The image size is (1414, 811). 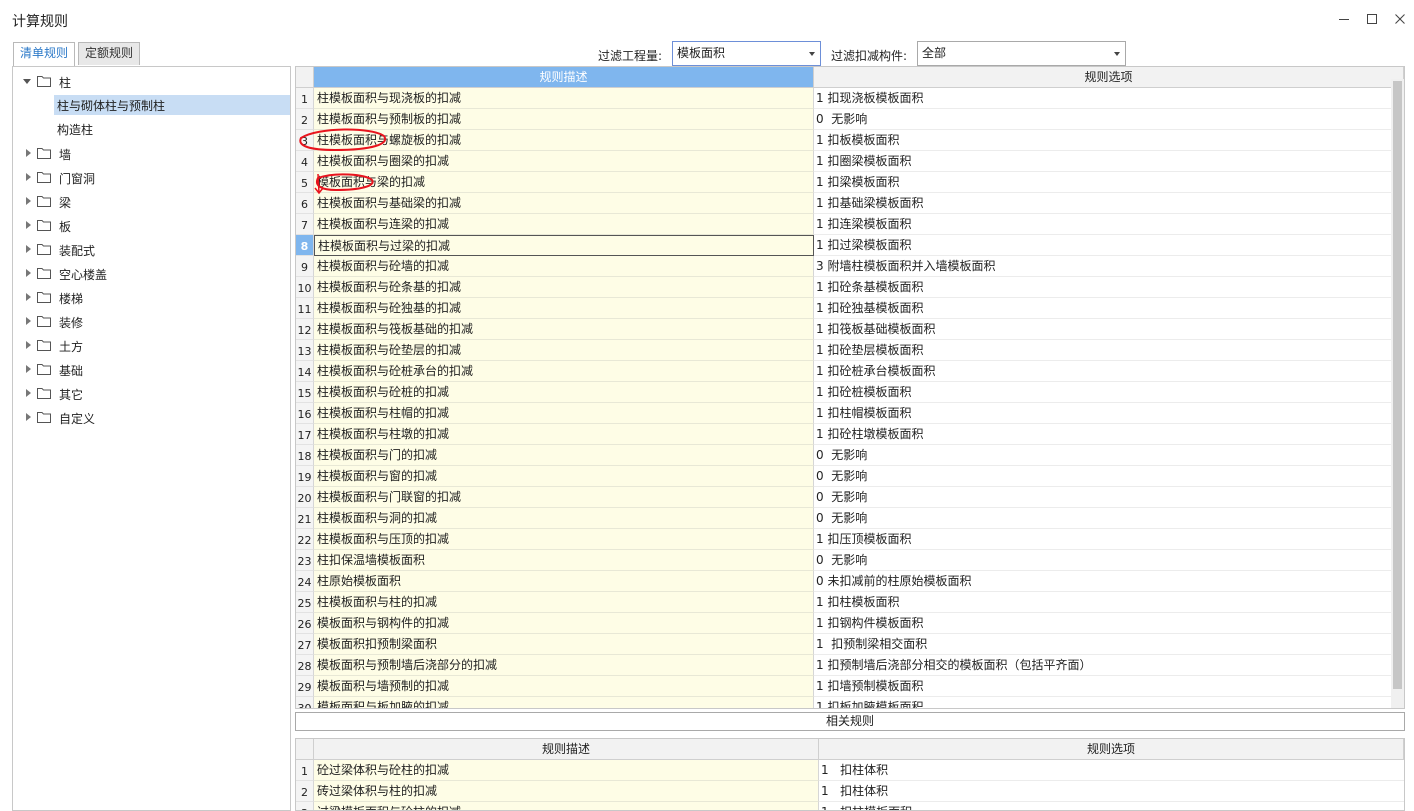 I want to click on rule-description-cell: 砖过梁体积与柱的扣减, so click(x=566, y=791).